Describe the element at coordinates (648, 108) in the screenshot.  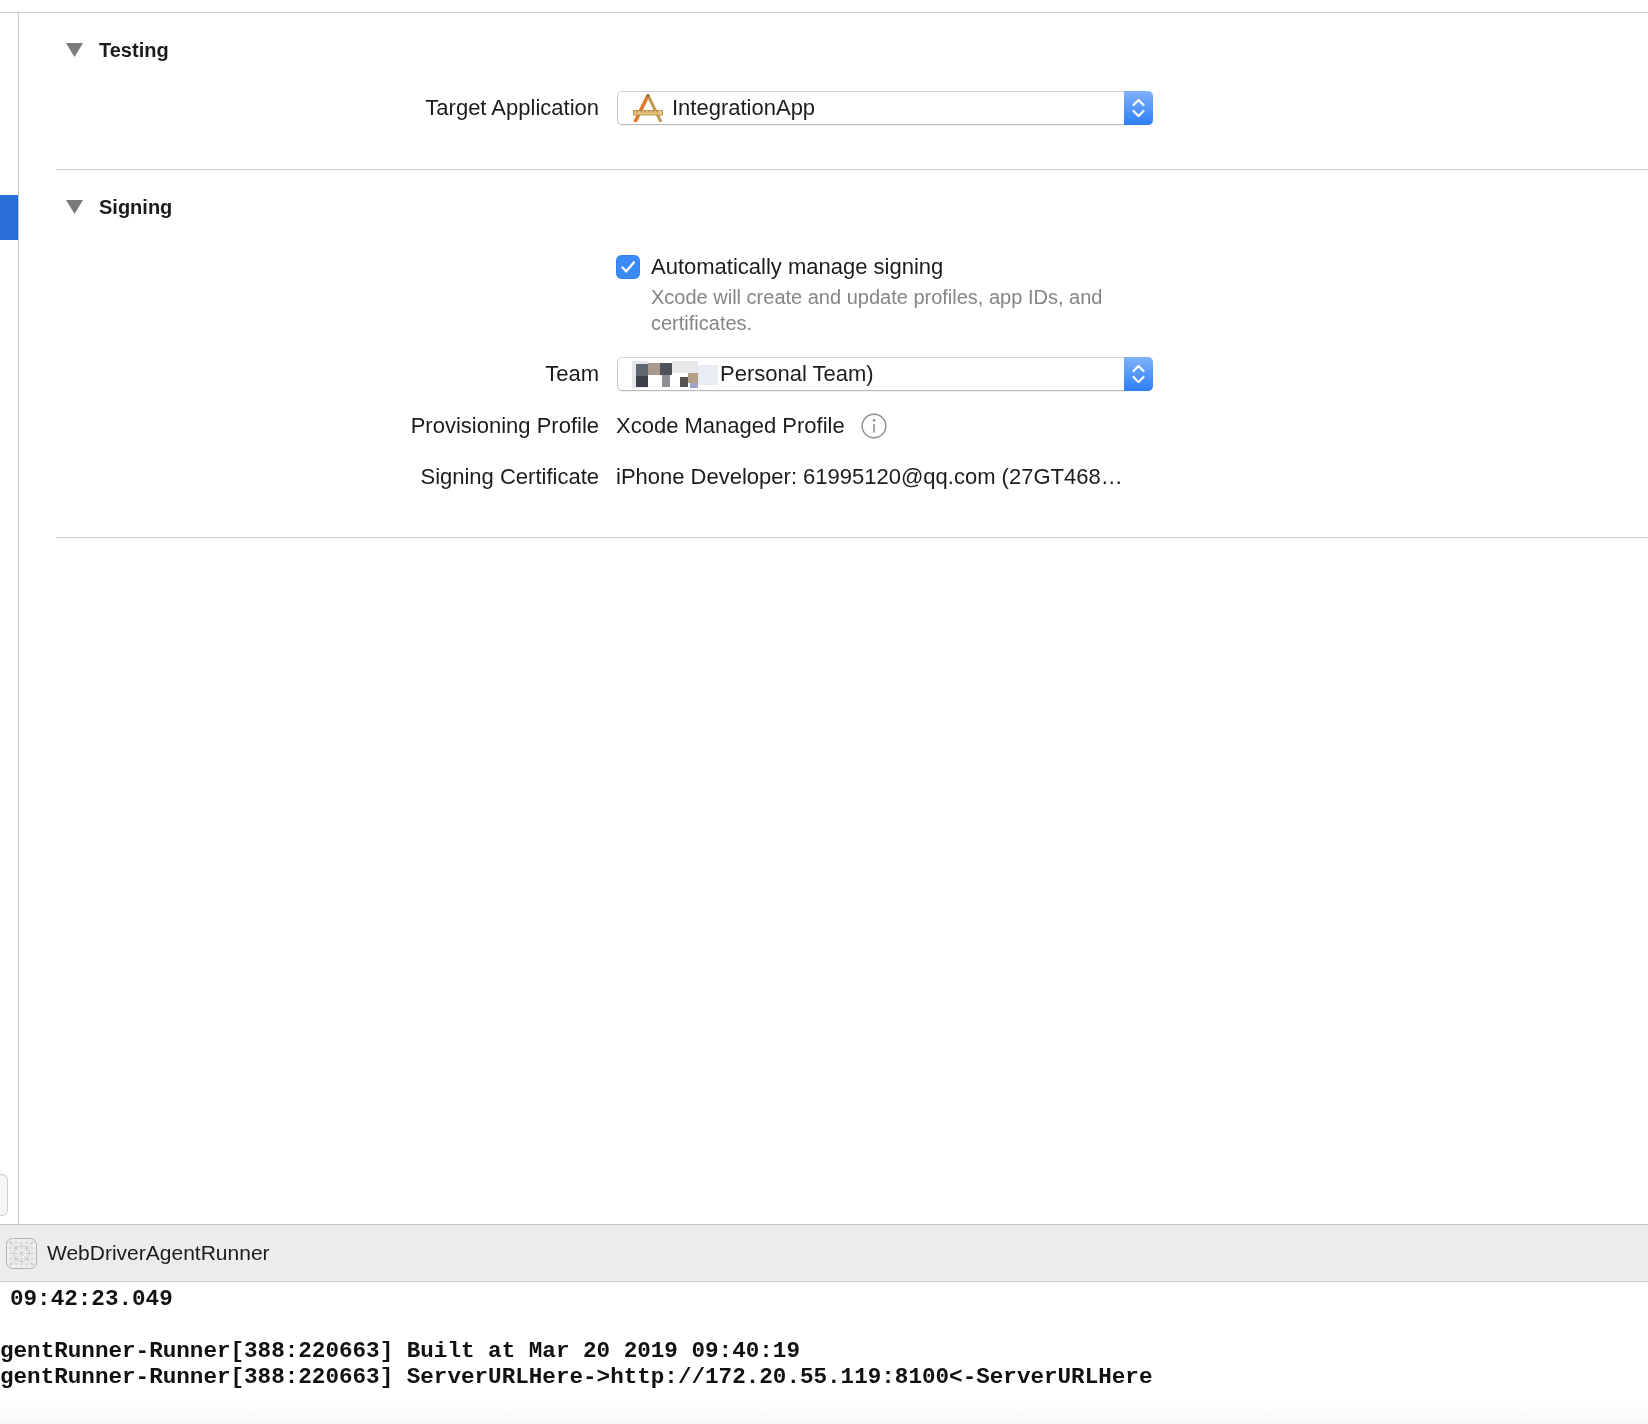
I see `pencil-ruler-icon` at that location.